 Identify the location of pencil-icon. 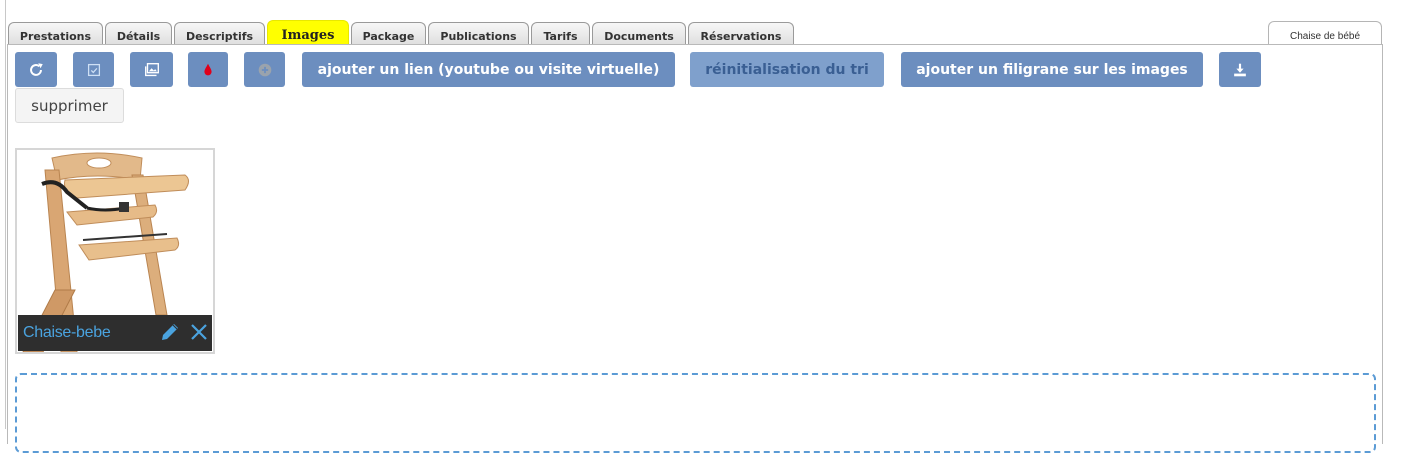
(170, 332).